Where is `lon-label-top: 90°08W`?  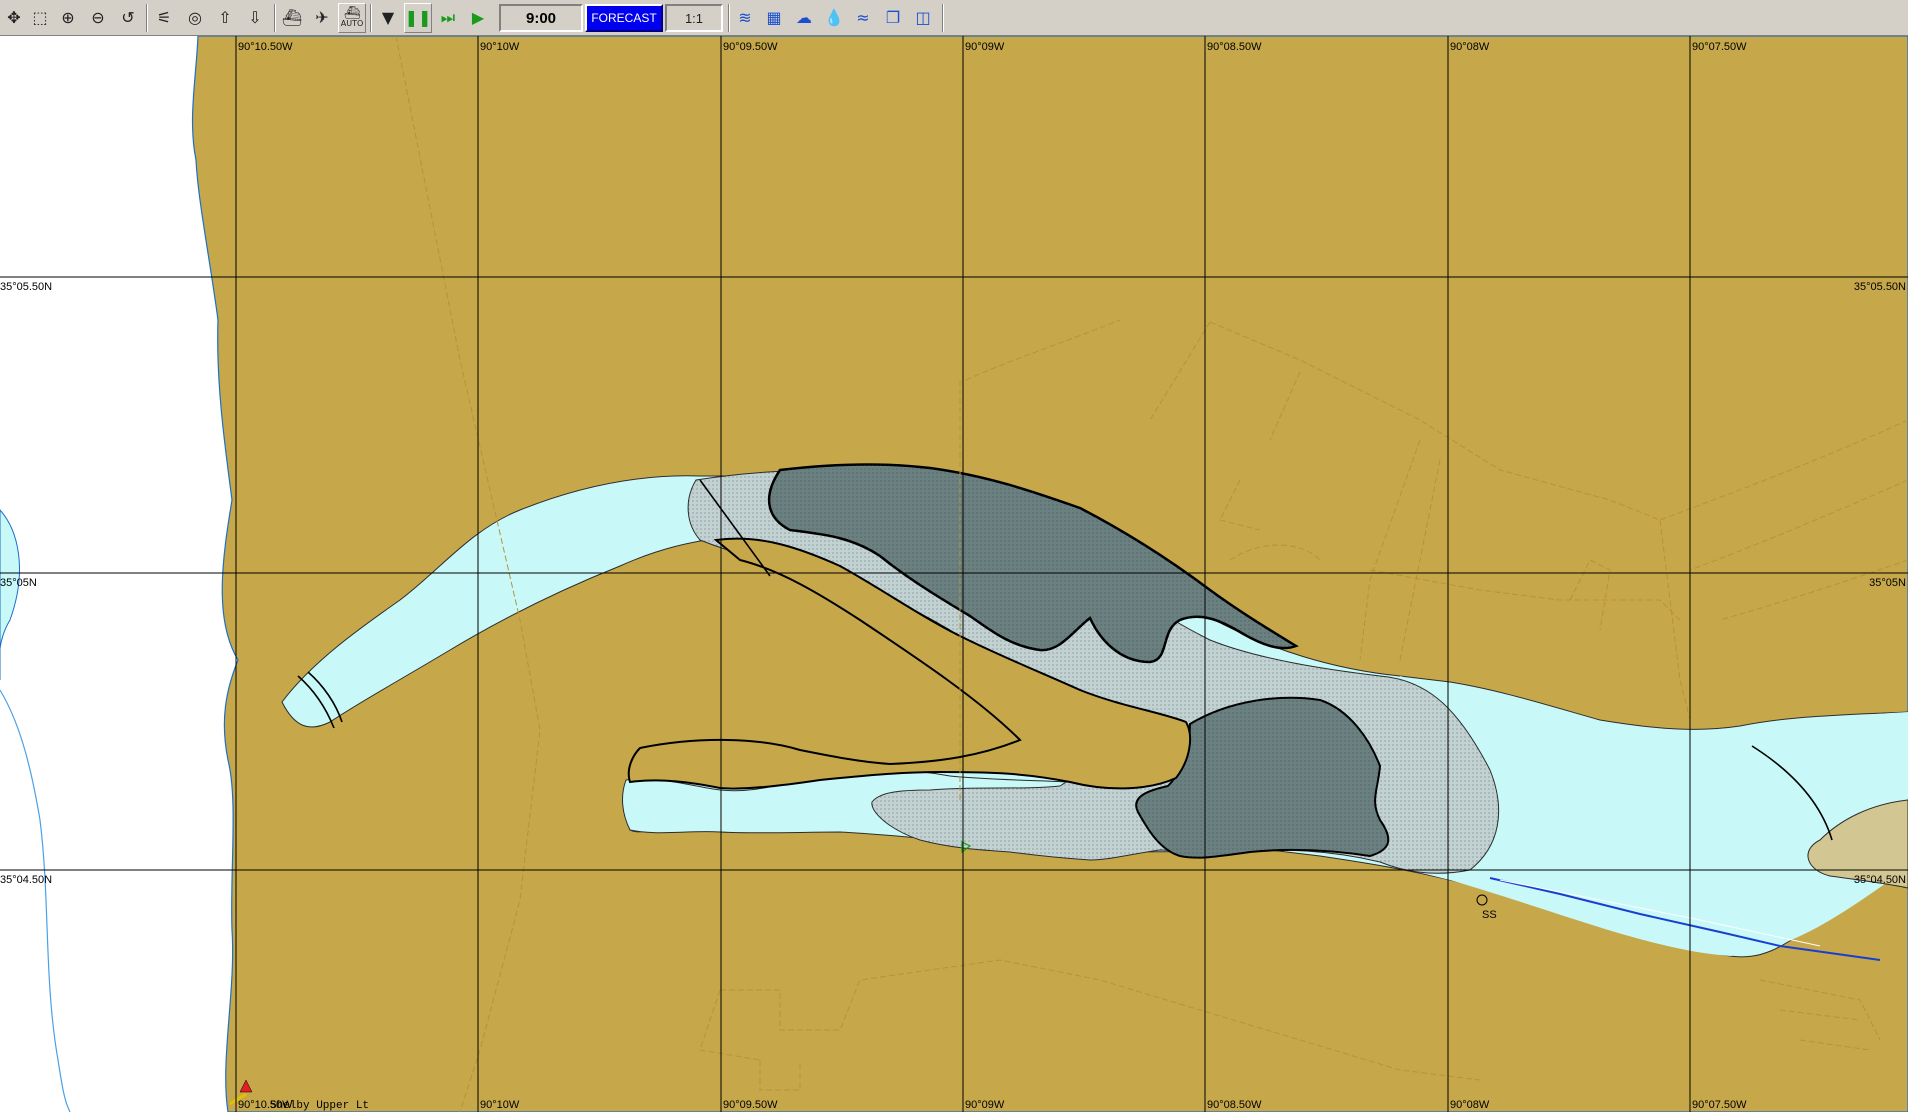 lon-label-top: 90°08W is located at coordinates (1470, 47).